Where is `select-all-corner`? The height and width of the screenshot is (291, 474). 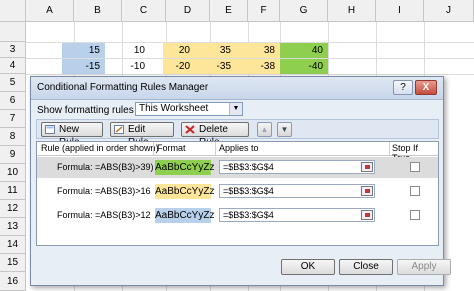 select-all-corner is located at coordinates (13, 11).